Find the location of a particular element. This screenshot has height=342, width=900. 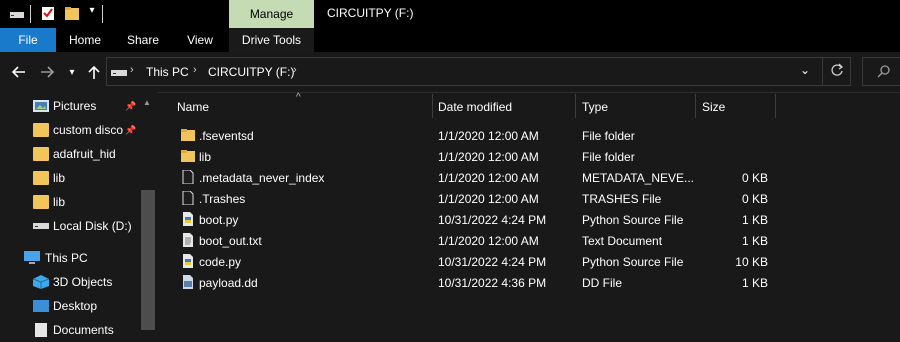

file-row: .fseventsd 1/1/2020 12:00 AM File folder is located at coordinates (470, 135).